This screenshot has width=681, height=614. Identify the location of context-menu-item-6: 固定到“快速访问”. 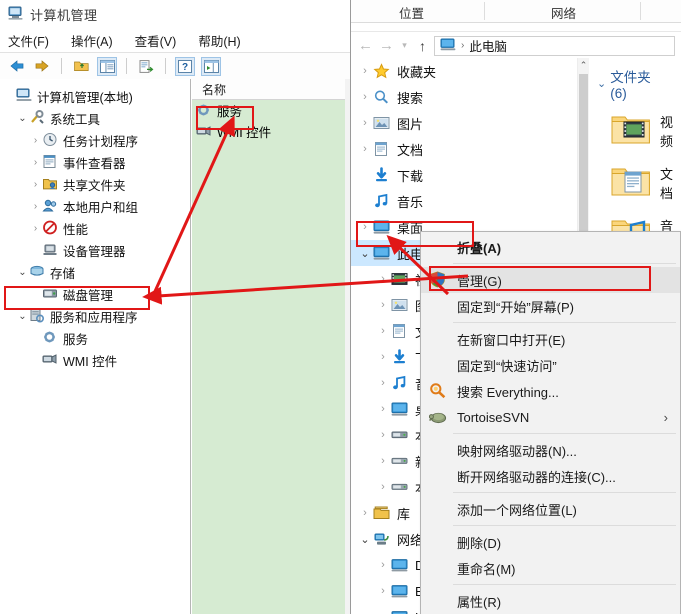
(550, 365).